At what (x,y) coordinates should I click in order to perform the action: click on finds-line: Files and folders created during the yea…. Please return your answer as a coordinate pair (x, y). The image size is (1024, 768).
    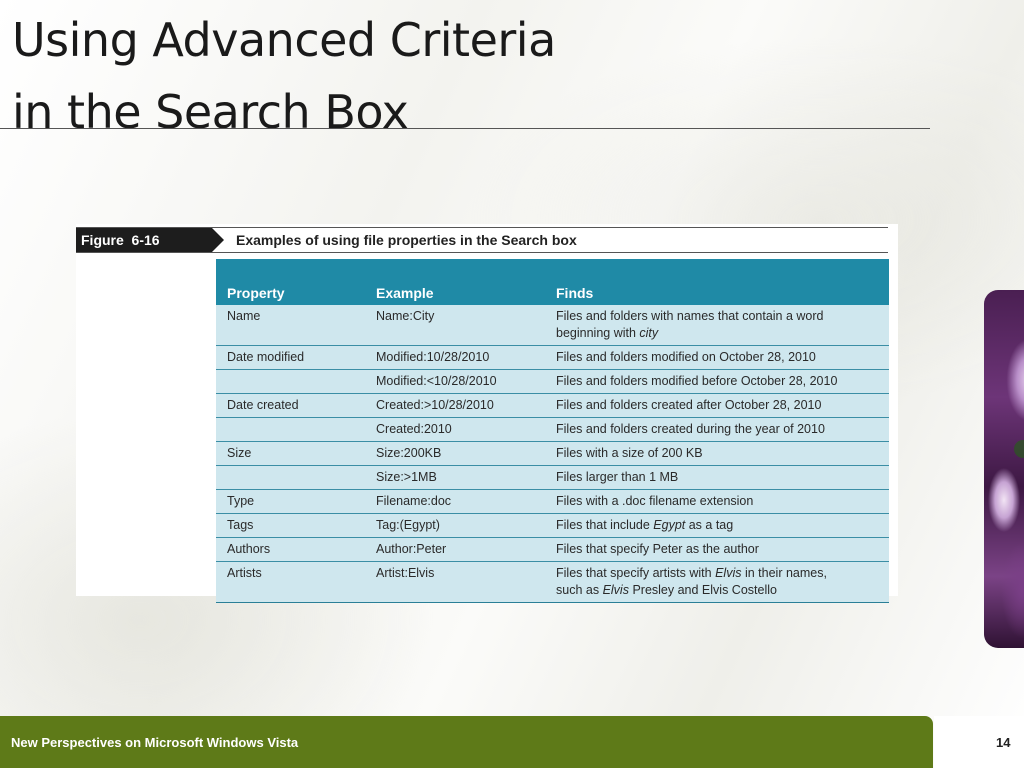
    Looking at the image, I should click on (690, 429).